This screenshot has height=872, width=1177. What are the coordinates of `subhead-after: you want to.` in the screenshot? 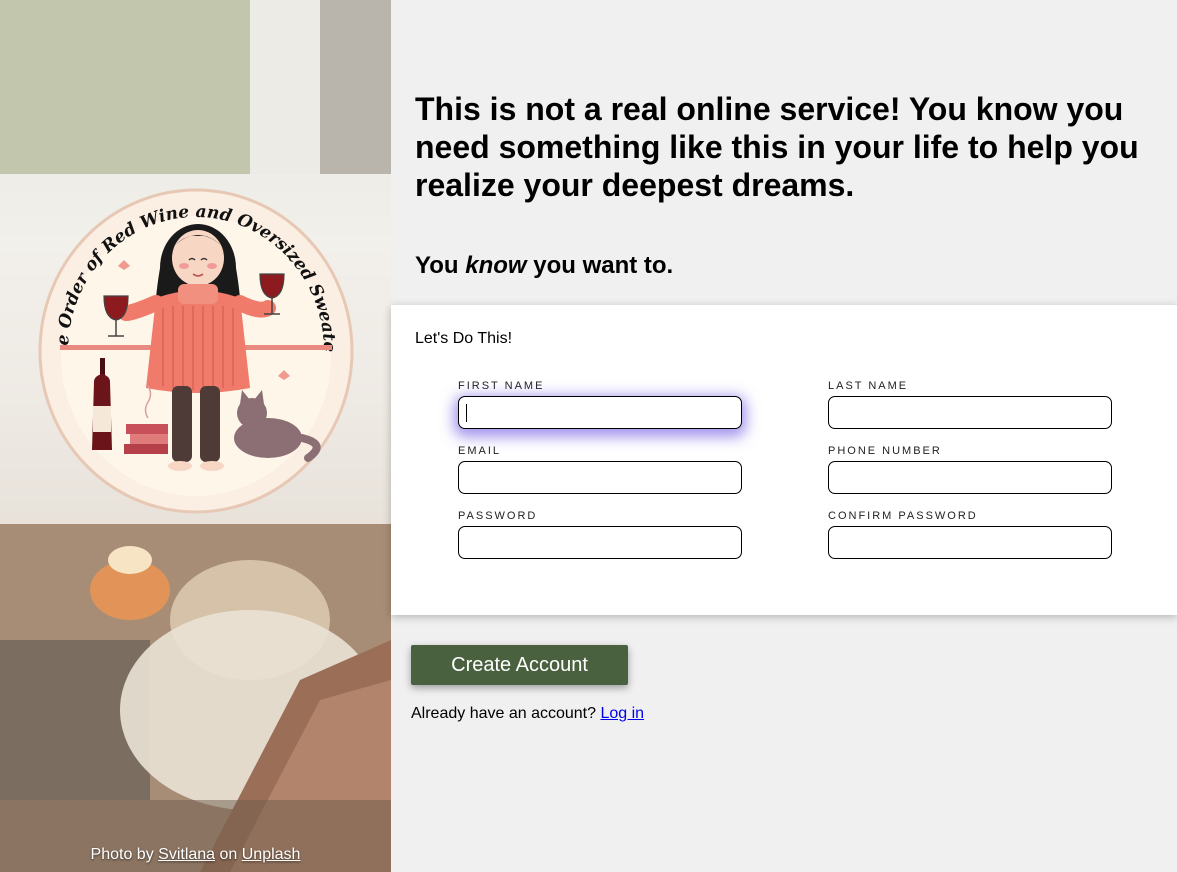 It's located at (600, 265).